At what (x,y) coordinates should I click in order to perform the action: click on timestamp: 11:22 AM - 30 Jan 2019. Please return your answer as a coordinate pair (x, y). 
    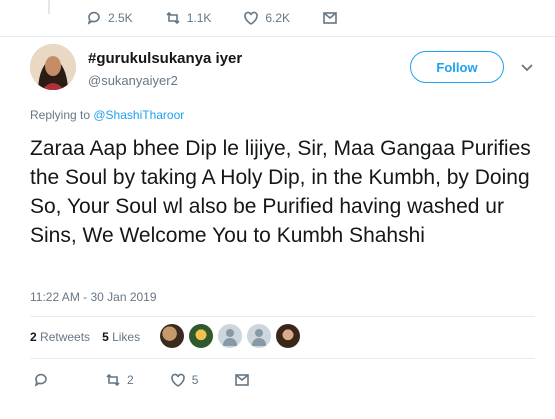
    Looking at the image, I should click on (93, 297).